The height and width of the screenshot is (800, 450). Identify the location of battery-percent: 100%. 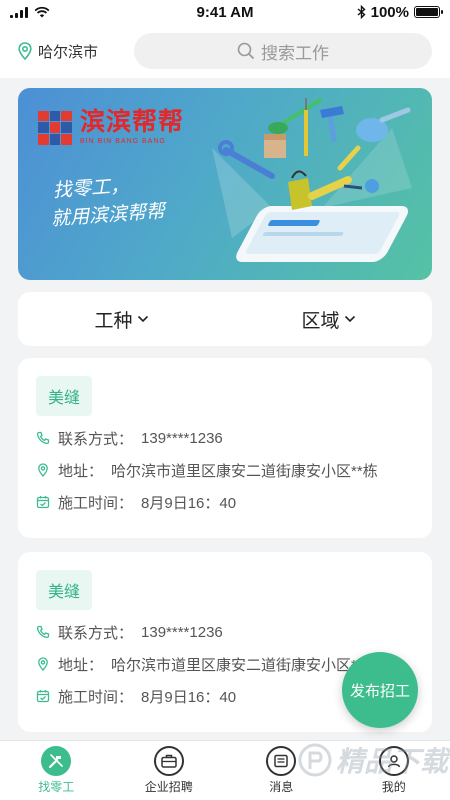
(389, 12).